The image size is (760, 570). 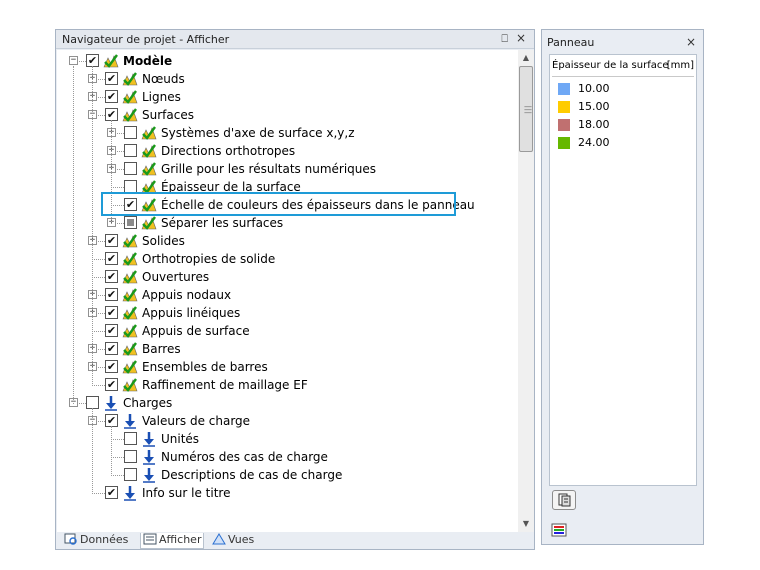 What do you see at coordinates (187, 295) in the screenshot?
I see `tree-item-label: Appuis nodaux` at bounding box center [187, 295].